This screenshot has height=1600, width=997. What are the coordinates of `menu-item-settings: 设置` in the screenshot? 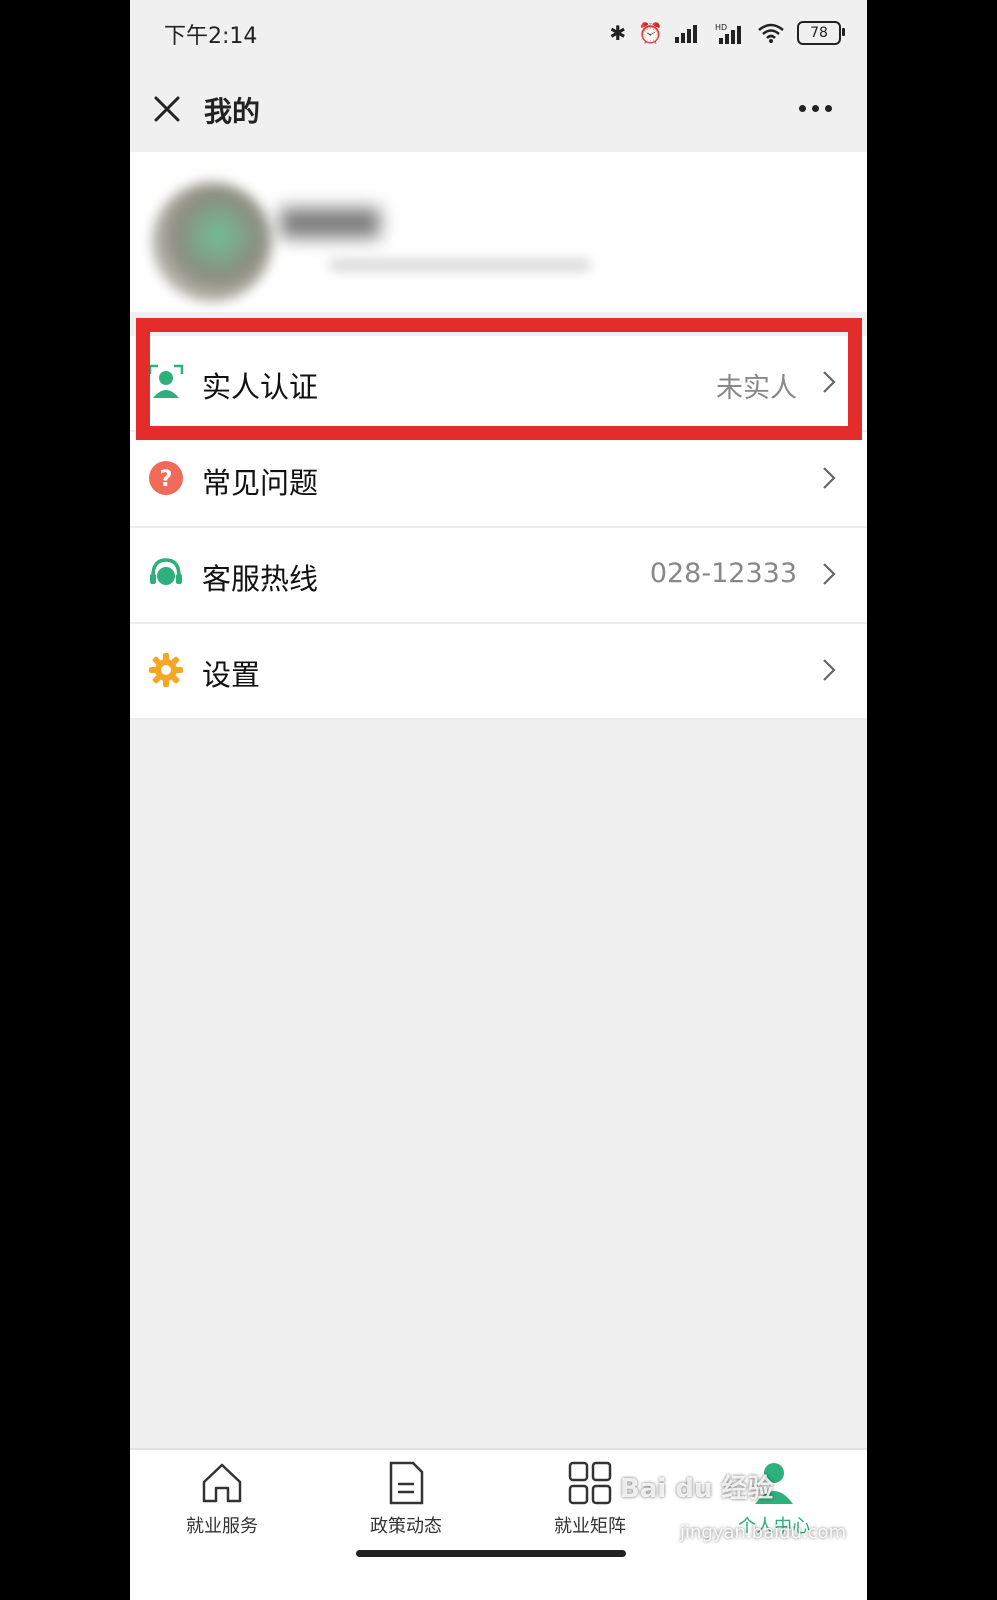 It's located at (498, 672).